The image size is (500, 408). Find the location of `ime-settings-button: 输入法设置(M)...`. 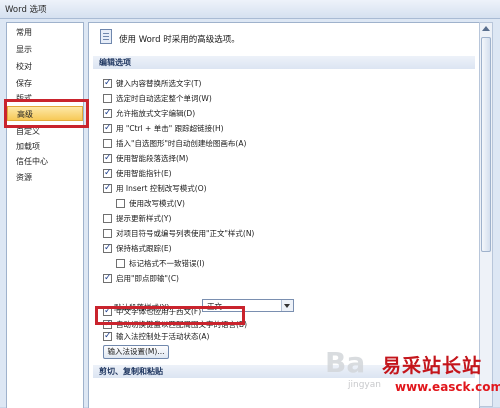

ime-settings-button: 输入法设置(M)... is located at coordinates (136, 352).